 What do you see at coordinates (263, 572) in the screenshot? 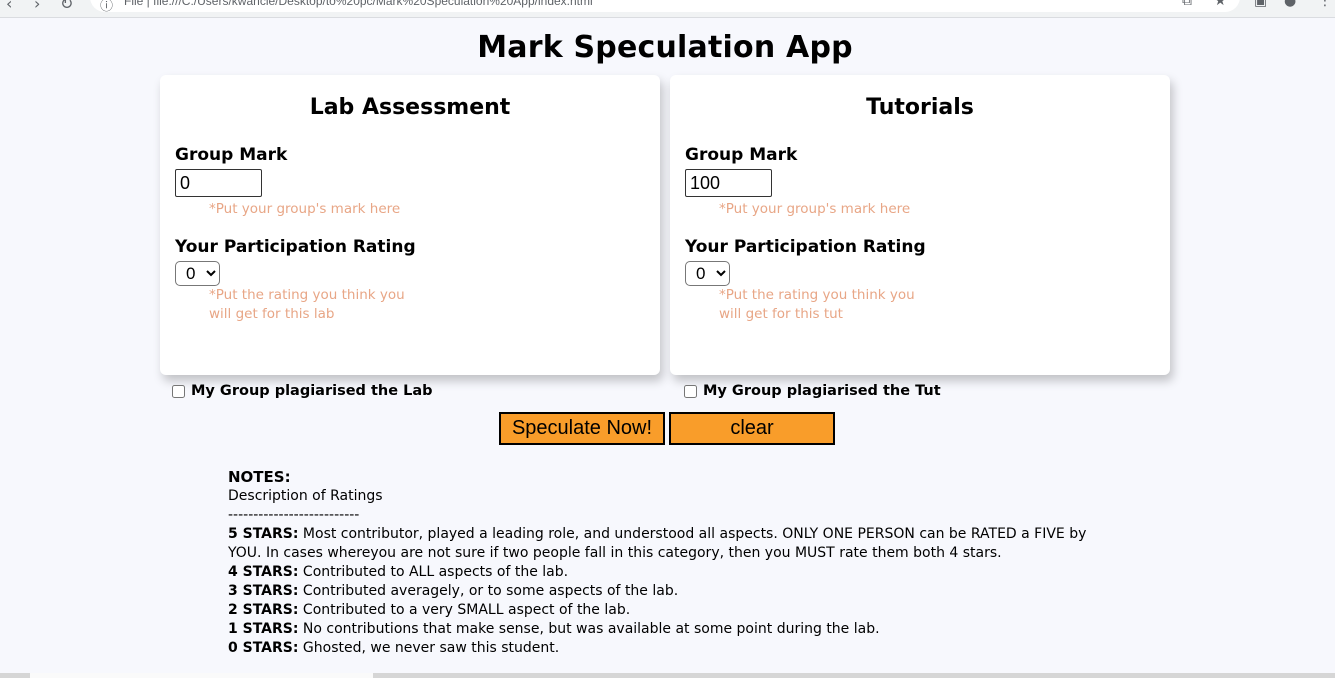
I see `rating-label: 4 STARS:` at bounding box center [263, 572].